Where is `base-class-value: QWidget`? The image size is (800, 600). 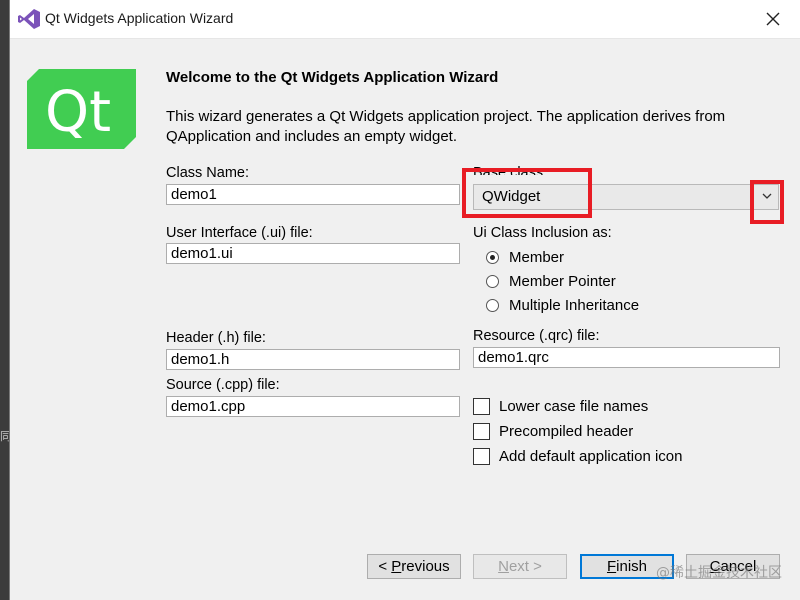
base-class-value: QWidget is located at coordinates (511, 196).